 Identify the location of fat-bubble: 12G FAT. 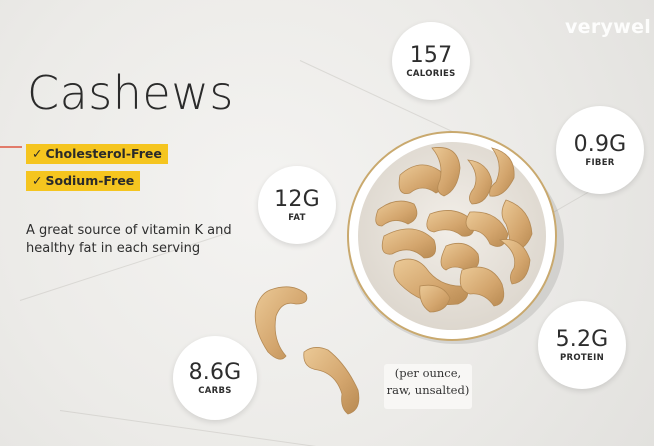
(297, 205).